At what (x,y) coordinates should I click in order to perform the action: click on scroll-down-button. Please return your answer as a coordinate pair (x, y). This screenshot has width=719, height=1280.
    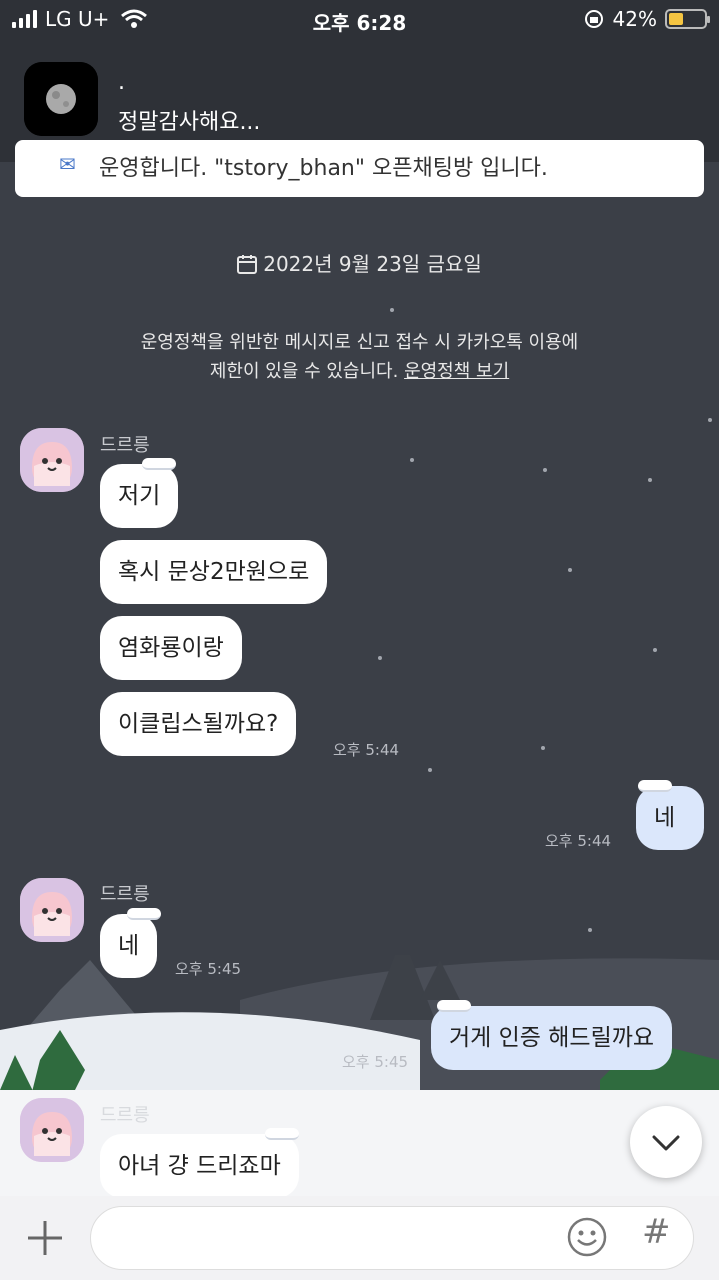
    Looking at the image, I should click on (666, 1142).